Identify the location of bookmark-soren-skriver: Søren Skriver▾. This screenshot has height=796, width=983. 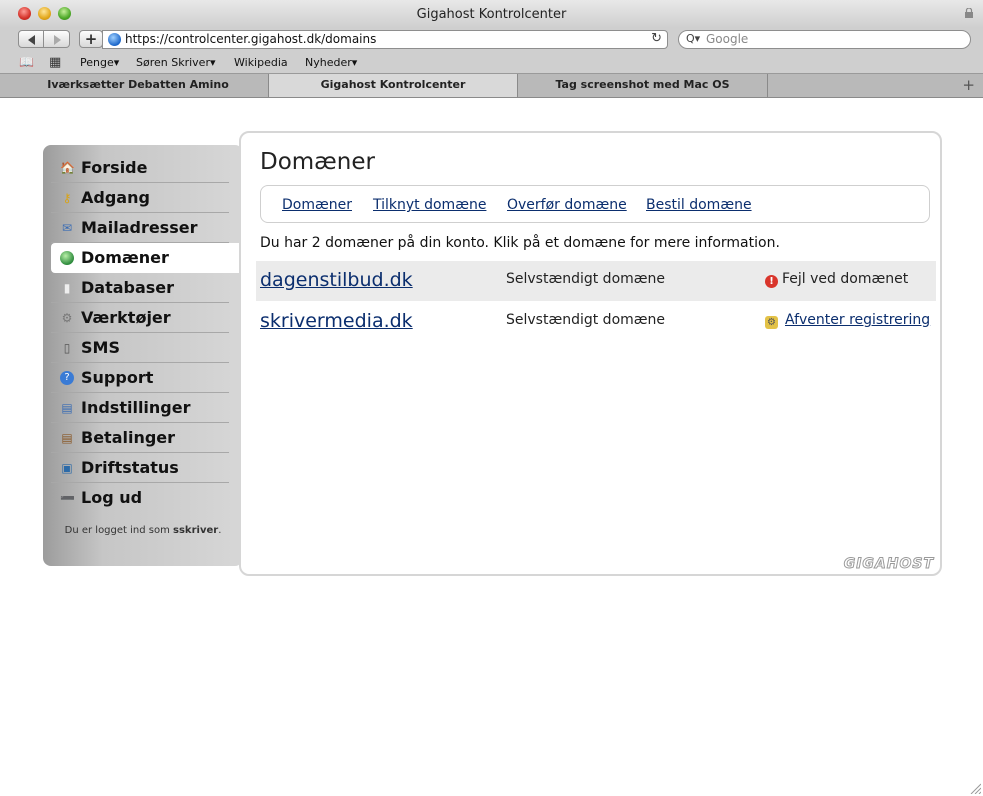
(175, 62).